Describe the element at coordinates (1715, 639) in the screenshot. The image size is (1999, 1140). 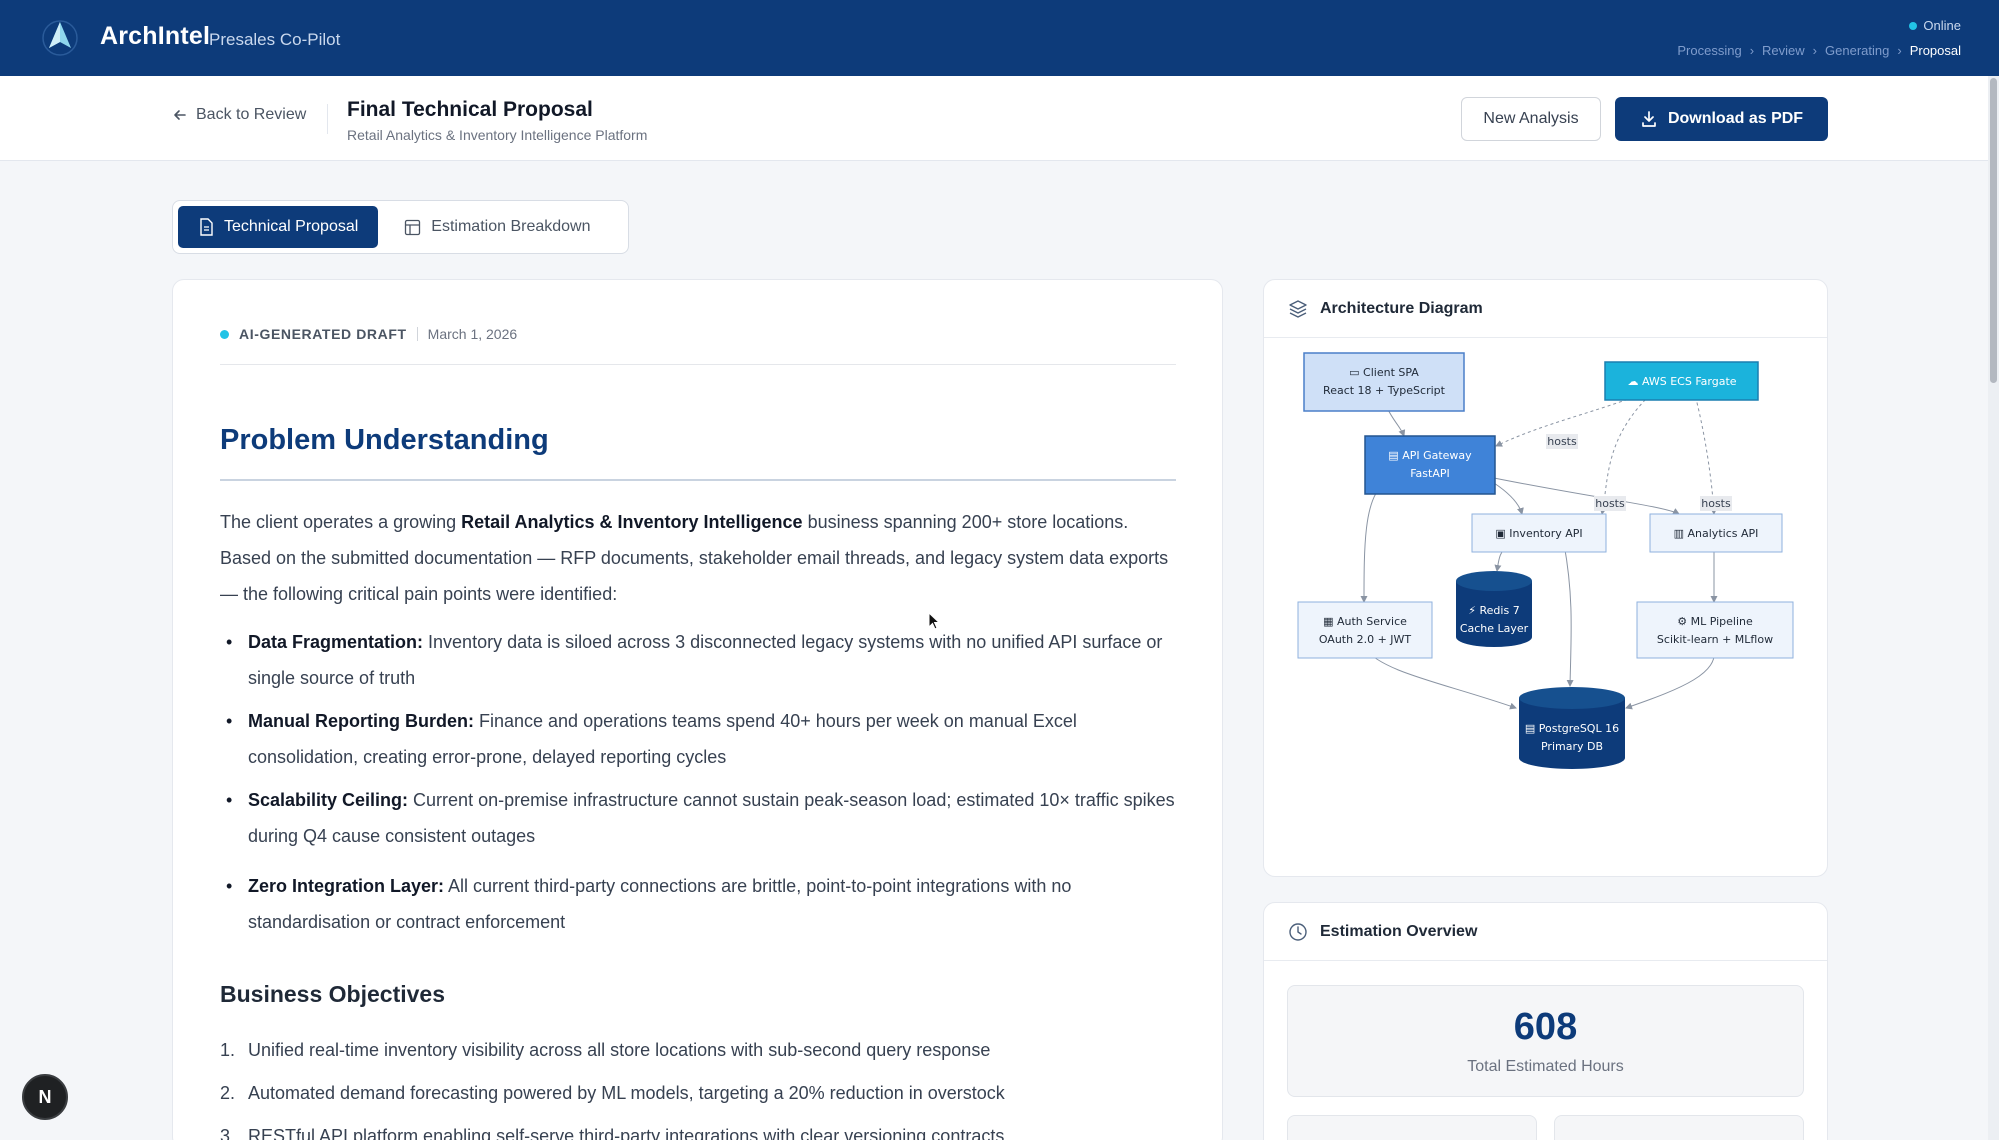
I see `svg-text: Scikit-learn + MLflow` at that location.